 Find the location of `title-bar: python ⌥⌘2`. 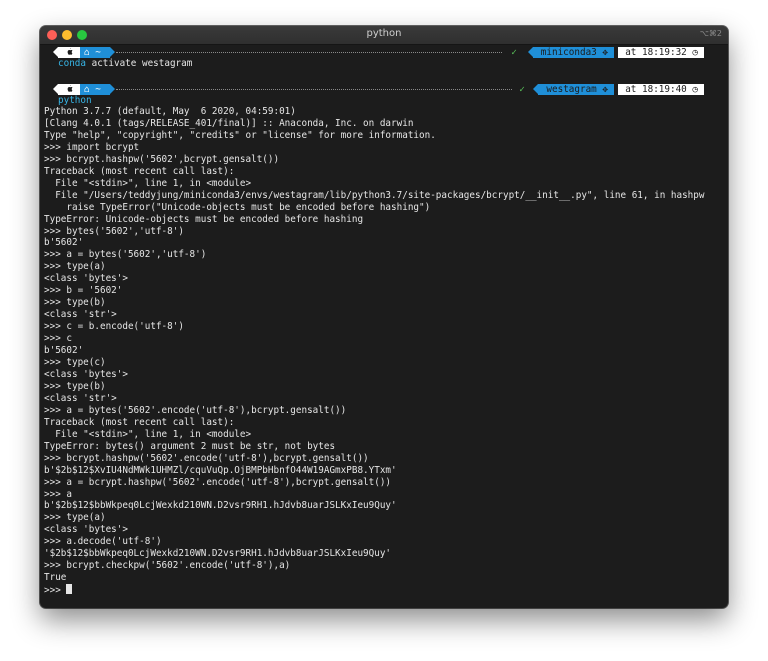

title-bar: python ⌥⌘2 is located at coordinates (384, 35).